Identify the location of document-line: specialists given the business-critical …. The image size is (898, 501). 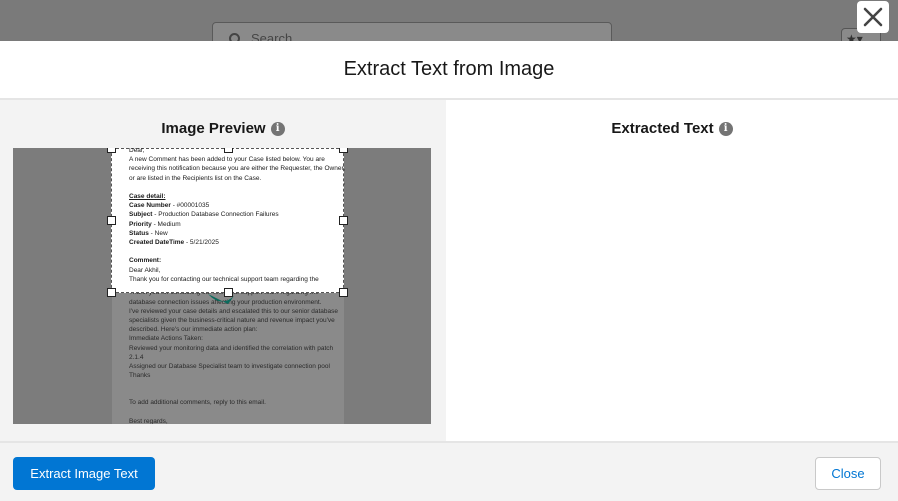
(232, 321).